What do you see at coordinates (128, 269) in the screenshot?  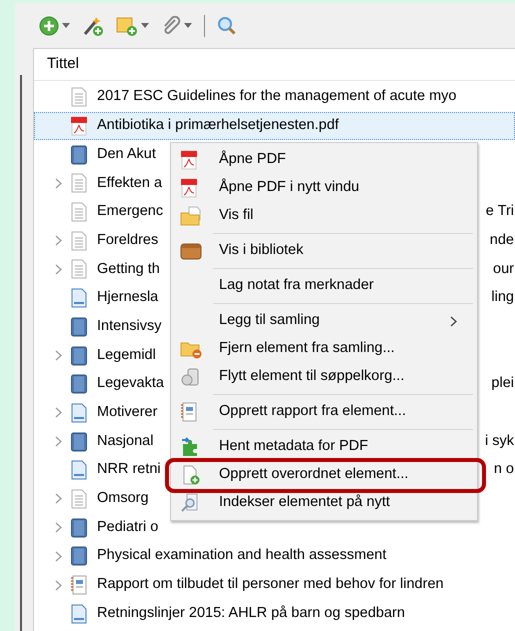 I see `row-title: Getting th` at bounding box center [128, 269].